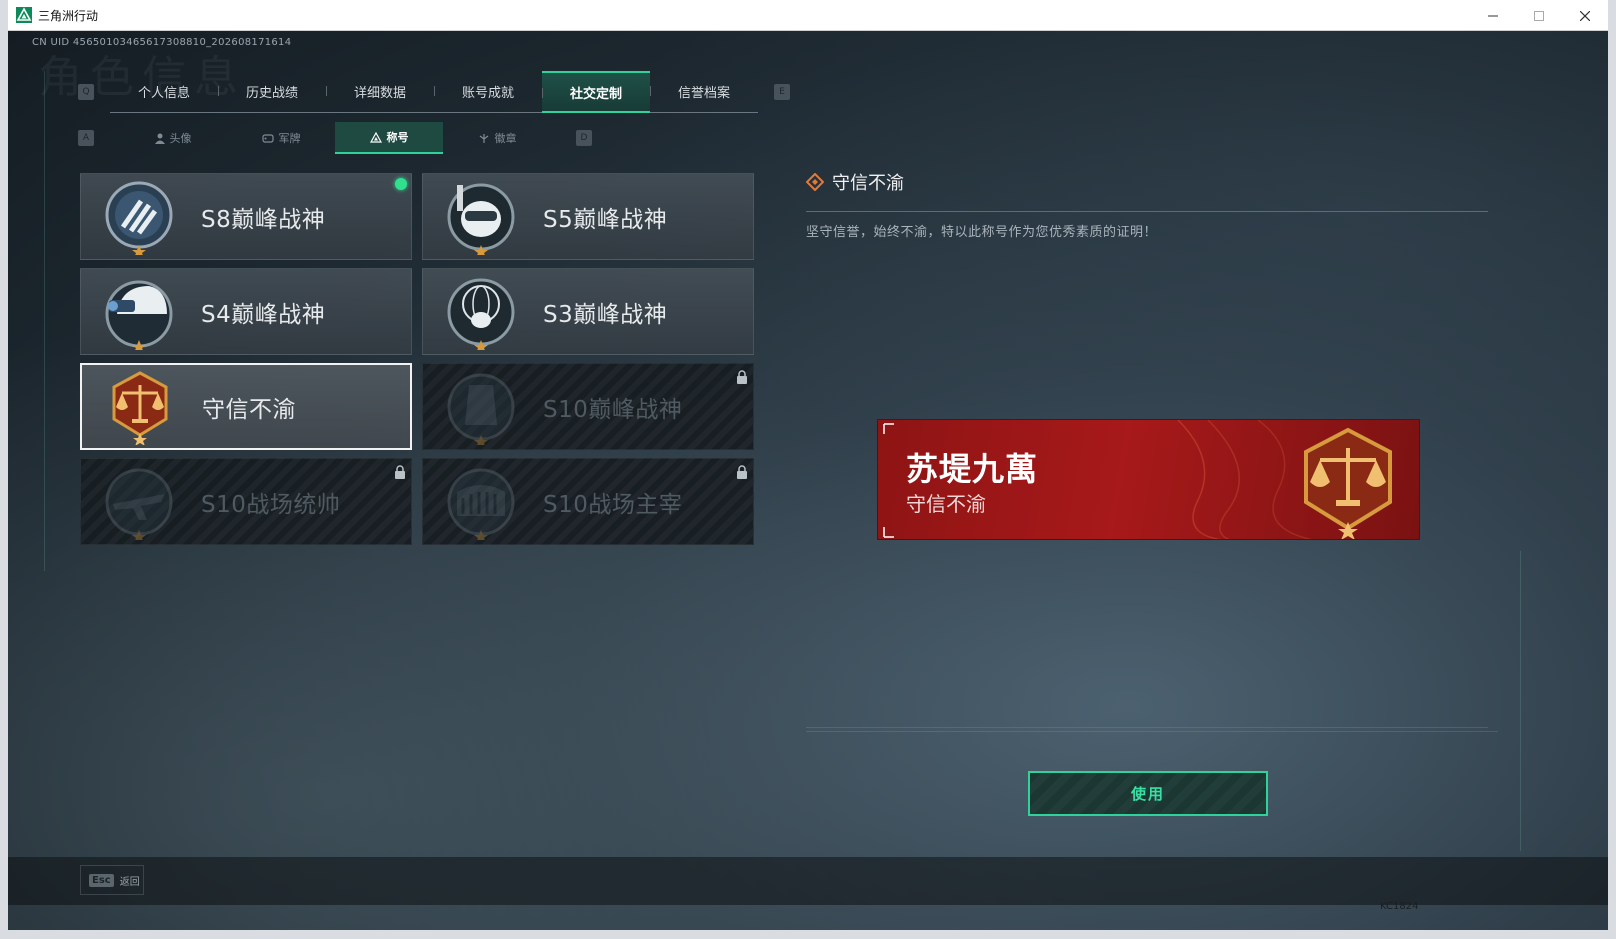  I want to click on title-card-s10-dominator: S10战场主宰, so click(588, 501).